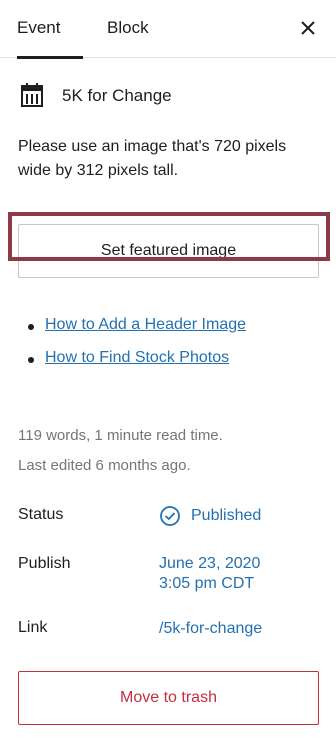 Image resolution: width=336 pixels, height=746 pixels. I want to click on sidebar-tabs: Event Block, so click(168, 29).